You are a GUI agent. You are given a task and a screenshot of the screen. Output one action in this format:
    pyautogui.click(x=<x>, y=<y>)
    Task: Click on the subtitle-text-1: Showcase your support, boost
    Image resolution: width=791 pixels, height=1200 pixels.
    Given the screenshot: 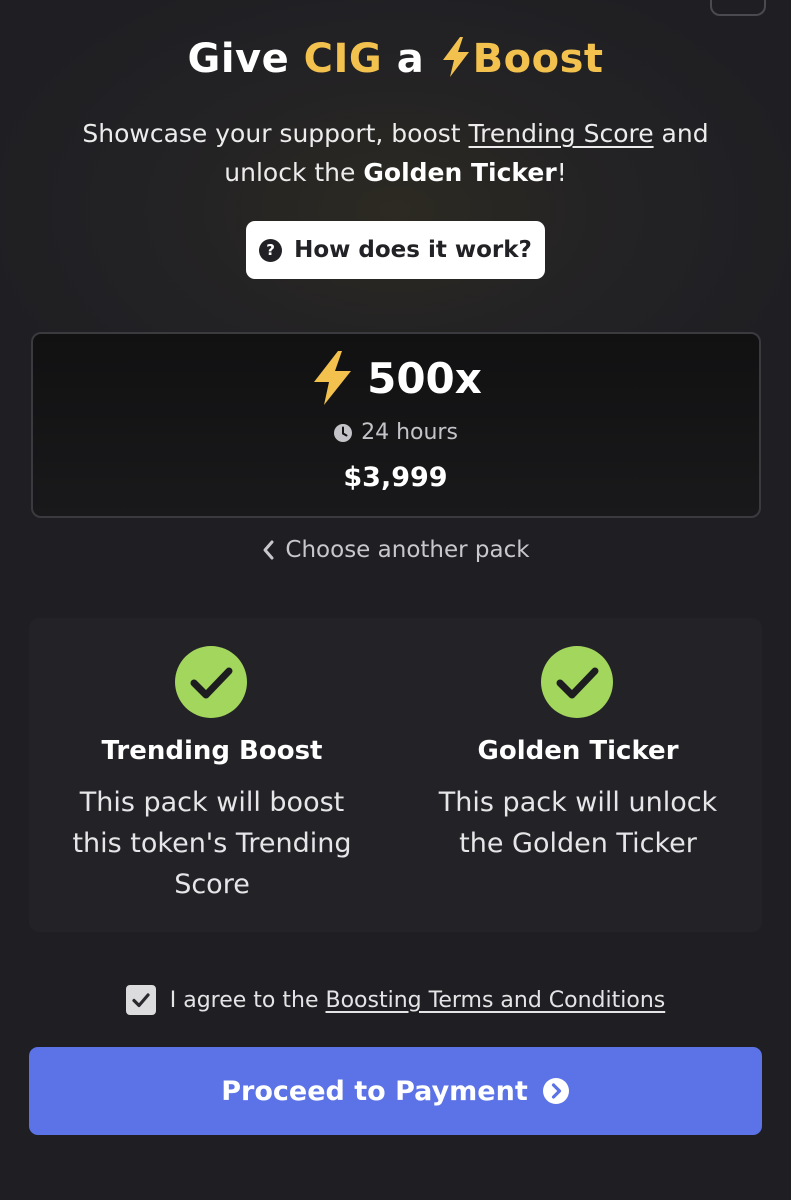 What is the action you would take?
    pyautogui.click(x=271, y=133)
    